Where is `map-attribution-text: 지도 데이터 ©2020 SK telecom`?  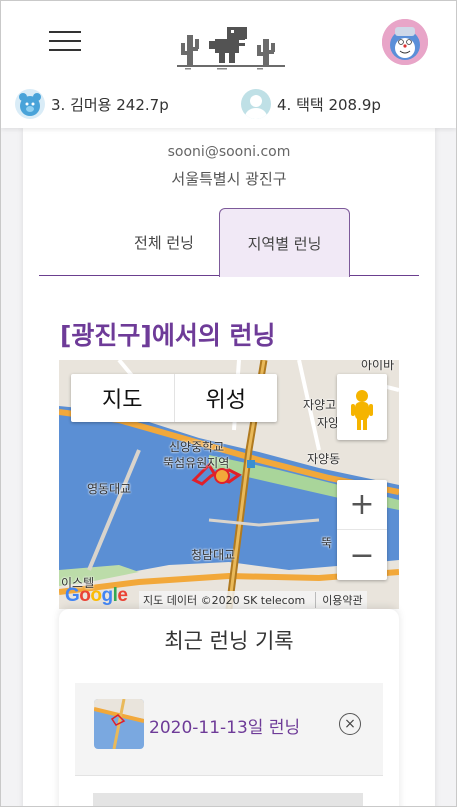 map-attribution-text: 지도 데이터 ©2020 SK telecom is located at coordinates (224, 600).